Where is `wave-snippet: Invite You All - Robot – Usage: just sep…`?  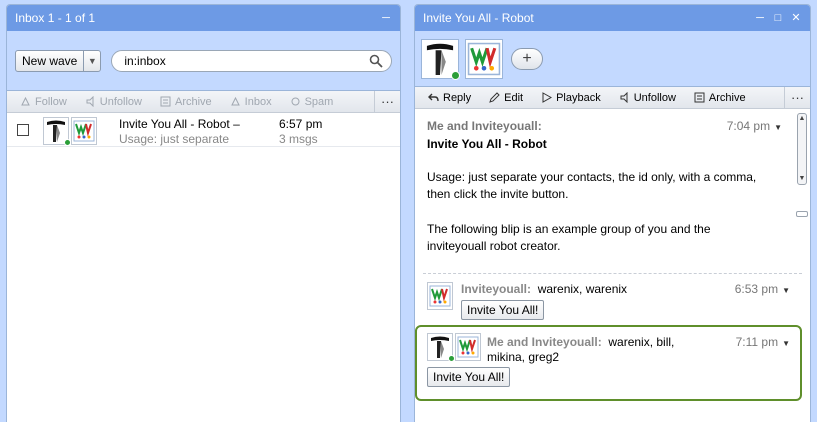 wave-snippet: Invite You All - Robot – Usage: just sep… is located at coordinates (199, 132).